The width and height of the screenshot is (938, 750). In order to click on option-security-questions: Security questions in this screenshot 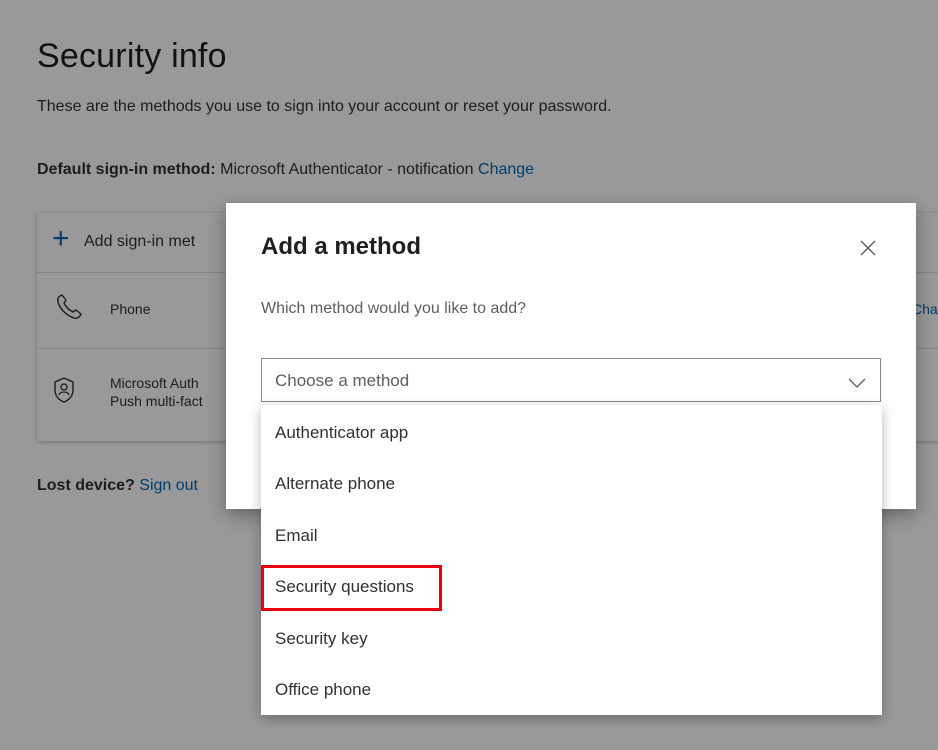, I will do `click(571, 586)`.